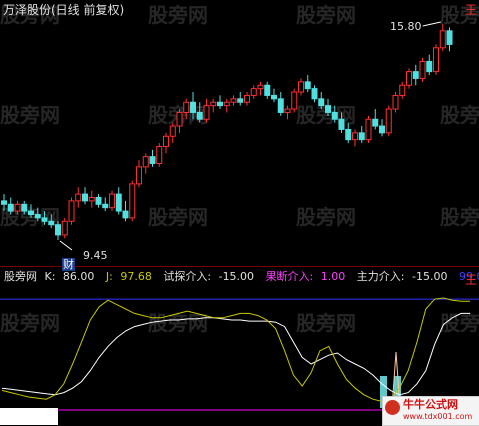 Image resolution: width=479 pixels, height=426 pixels. What do you see at coordinates (20, 276) in the screenshot?
I see `indicator-name: 股旁网` at bounding box center [20, 276].